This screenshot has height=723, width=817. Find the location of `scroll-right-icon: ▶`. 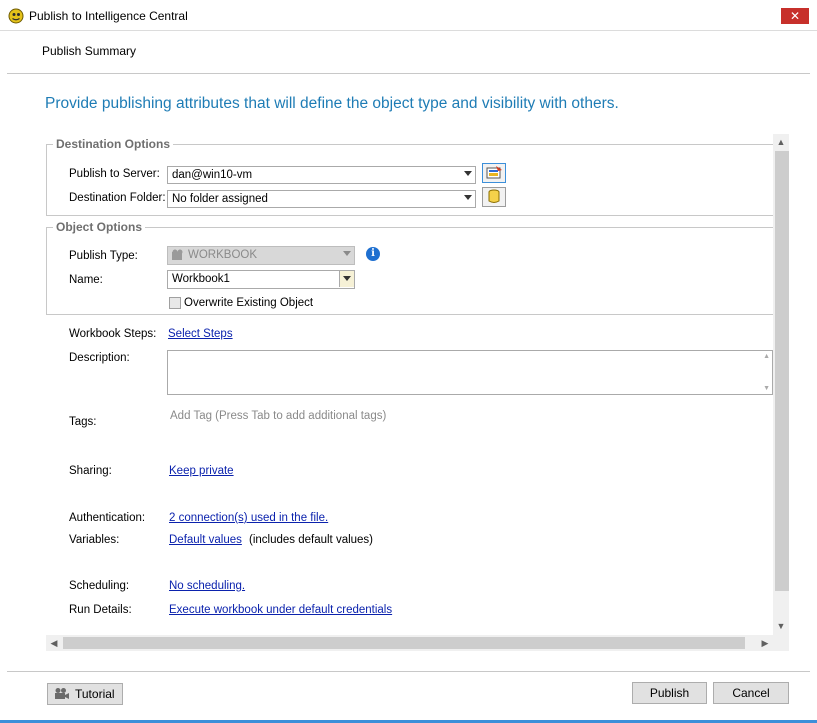

scroll-right-icon: ▶ is located at coordinates (765, 643).